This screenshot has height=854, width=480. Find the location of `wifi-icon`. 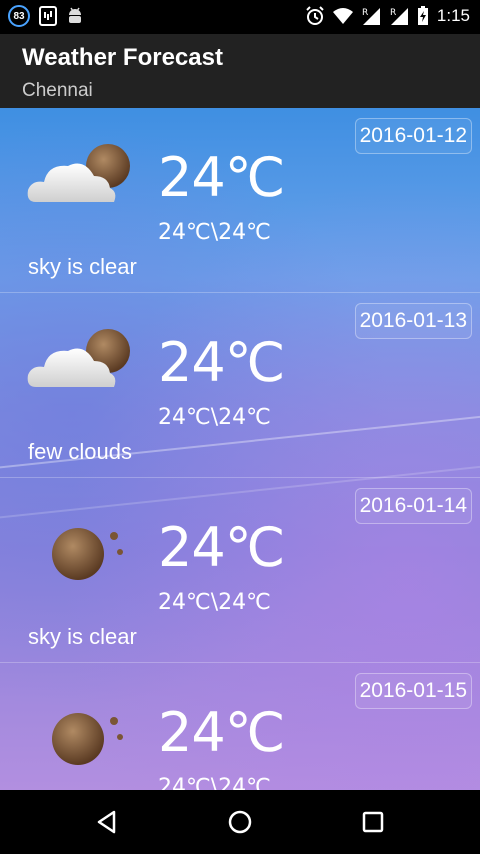

wifi-icon is located at coordinates (342, 16).